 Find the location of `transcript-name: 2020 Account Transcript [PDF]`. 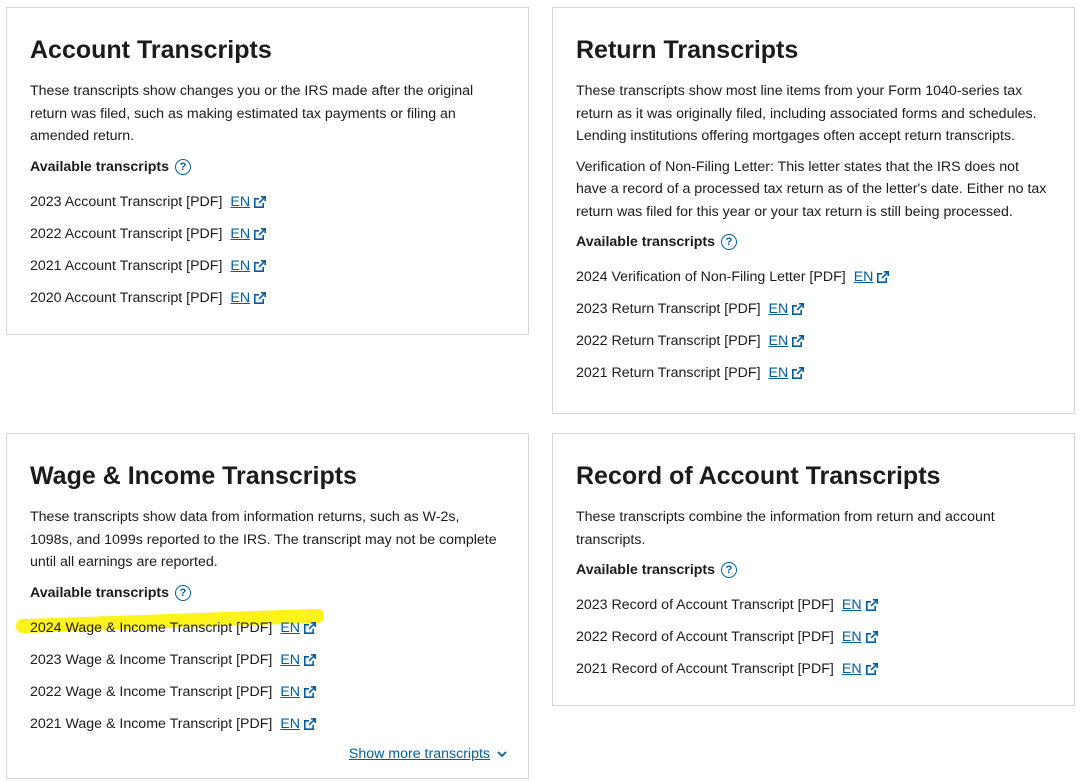

transcript-name: 2020 Account Transcript [PDF] is located at coordinates (126, 297).